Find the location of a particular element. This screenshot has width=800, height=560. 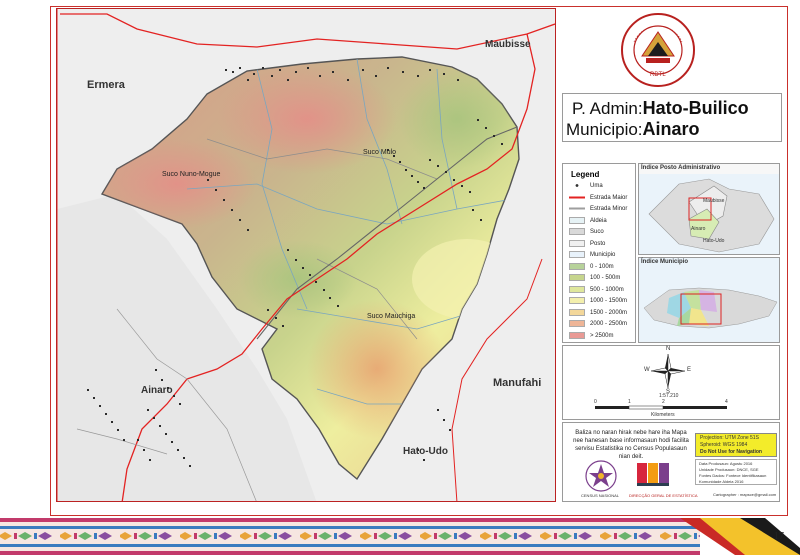

legend-item-label: Uma is located at coordinates (596, 186).